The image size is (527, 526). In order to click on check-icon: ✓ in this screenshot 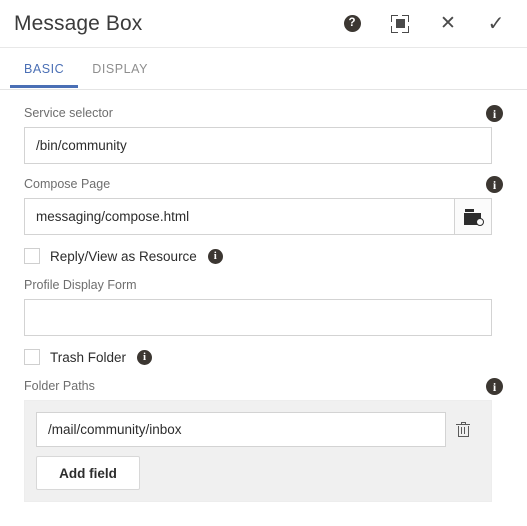, I will do `click(496, 23)`.